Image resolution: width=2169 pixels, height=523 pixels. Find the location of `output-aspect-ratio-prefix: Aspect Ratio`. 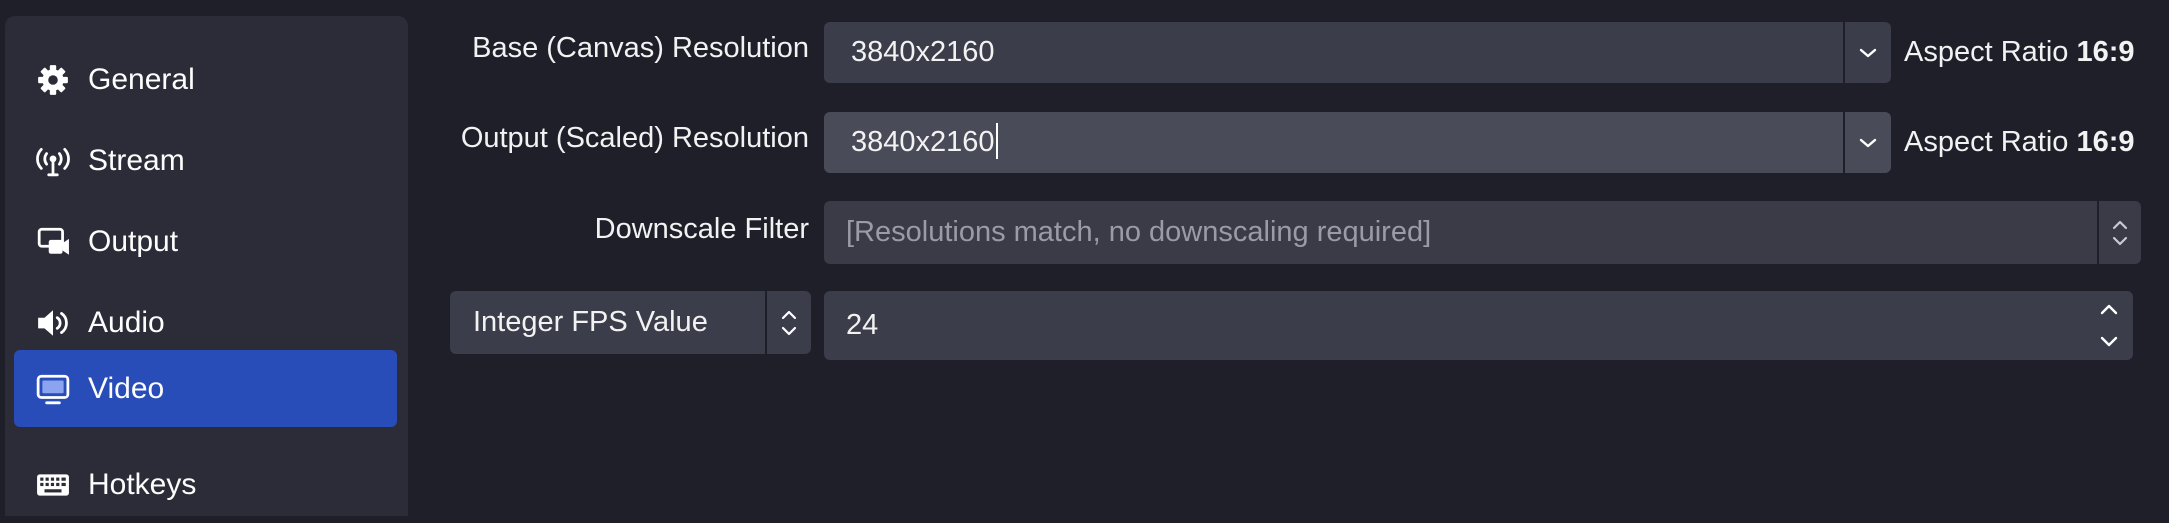

output-aspect-ratio-prefix: Aspect Ratio is located at coordinates (1986, 142).